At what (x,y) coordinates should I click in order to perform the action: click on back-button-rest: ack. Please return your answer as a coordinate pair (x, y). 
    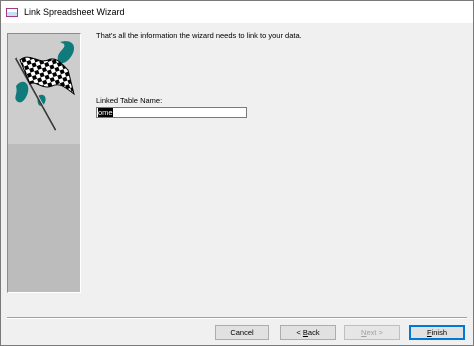
    Looking at the image, I should click on (313, 332).